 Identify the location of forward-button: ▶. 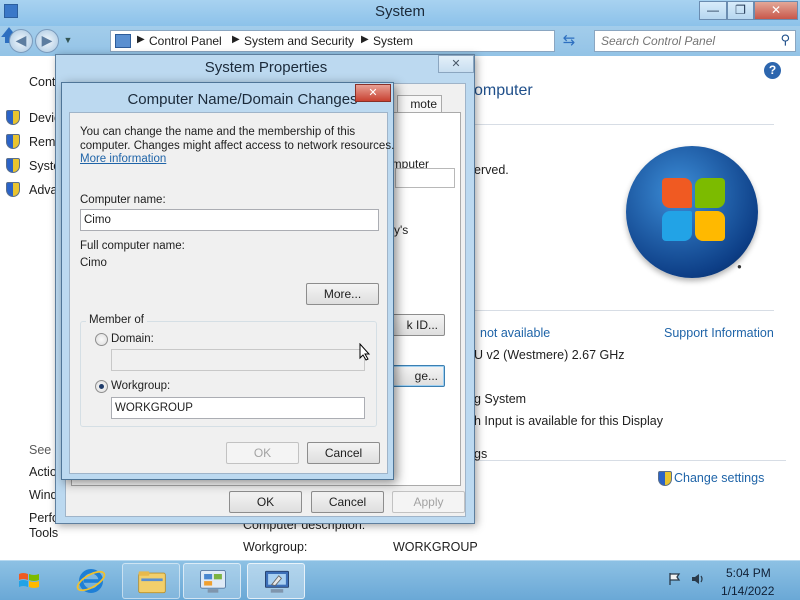
(47, 41).